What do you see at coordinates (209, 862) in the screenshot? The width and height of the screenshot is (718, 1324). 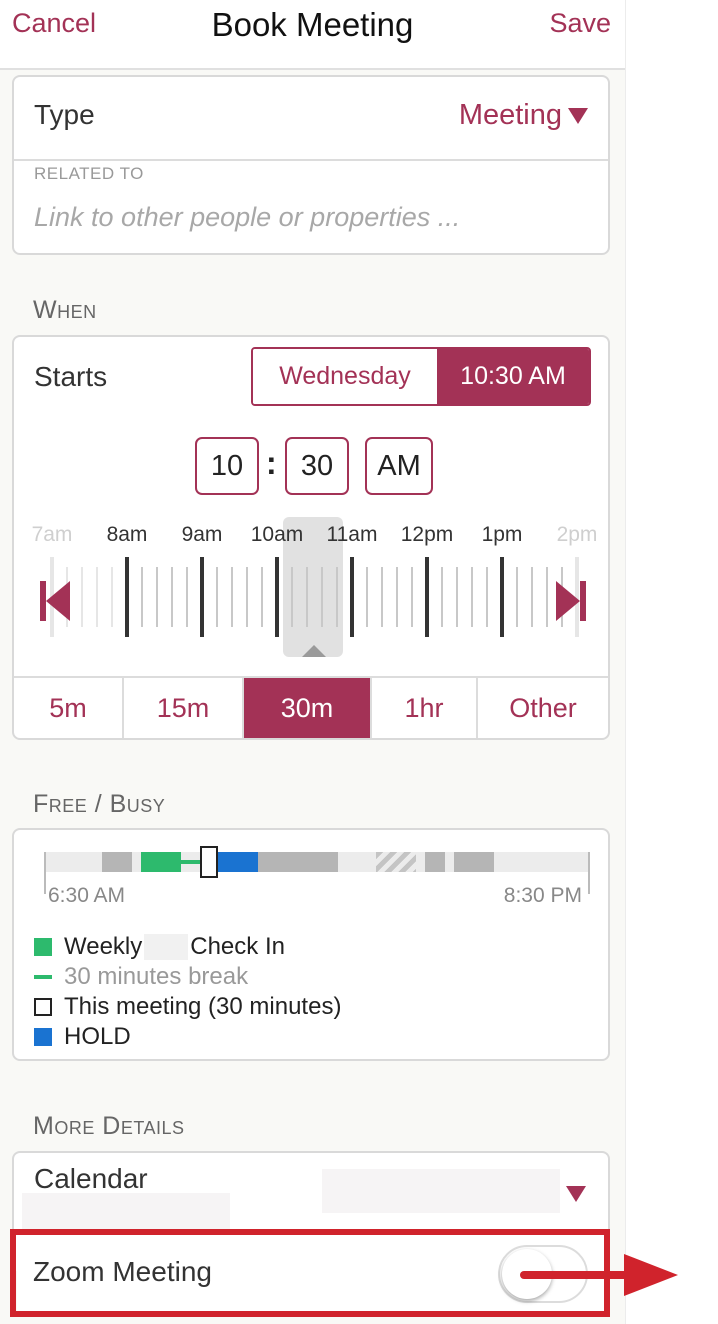 I see `this-meeting-marker` at bounding box center [209, 862].